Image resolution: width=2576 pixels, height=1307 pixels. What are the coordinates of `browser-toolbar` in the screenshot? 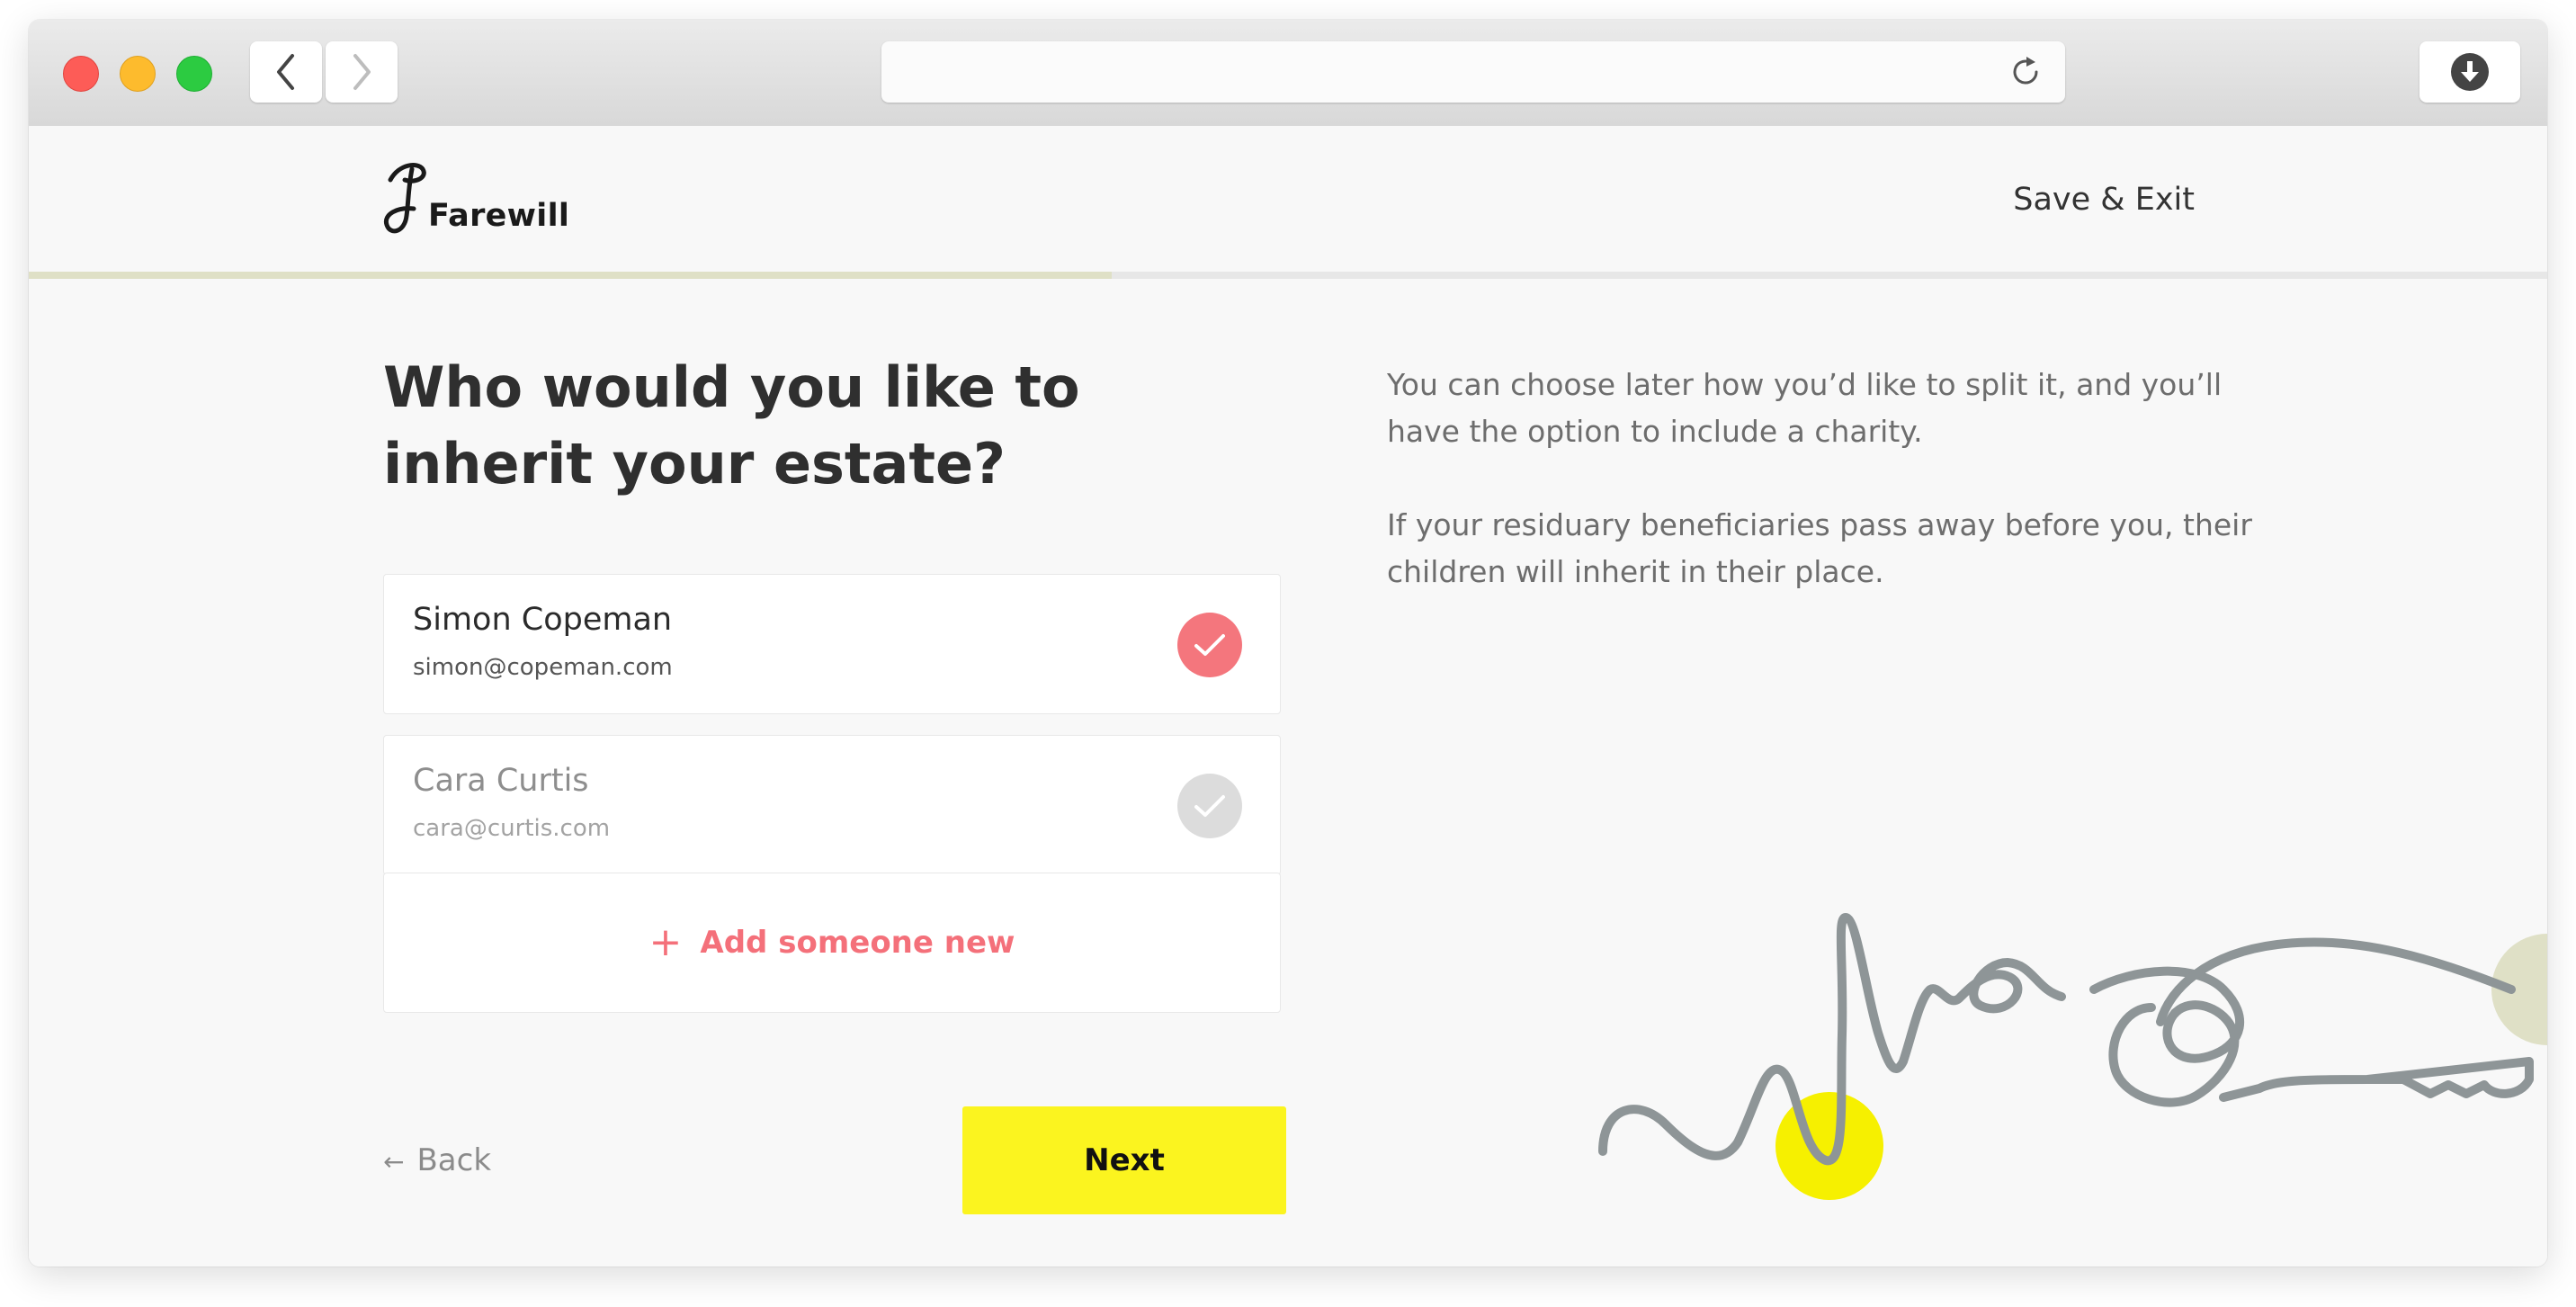 It's located at (1288, 74).